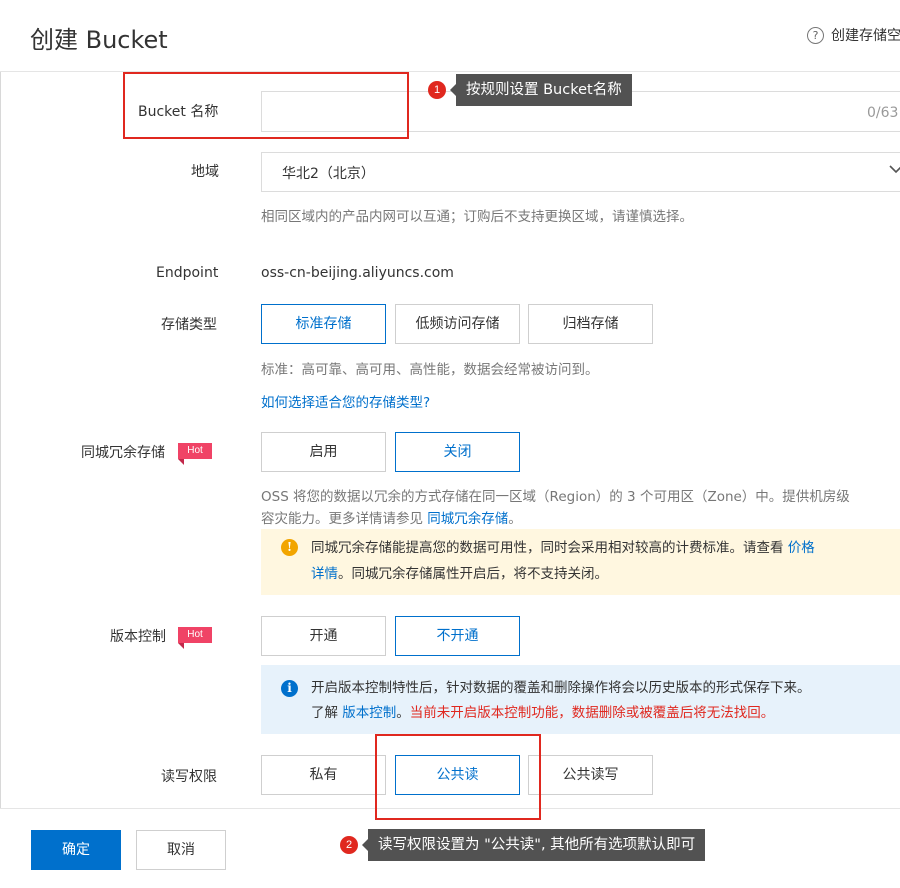  Describe the element at coordinates (467, 519) in the screenshot. I see `redundancy-doc-link: 同城冗余存储` at that location.